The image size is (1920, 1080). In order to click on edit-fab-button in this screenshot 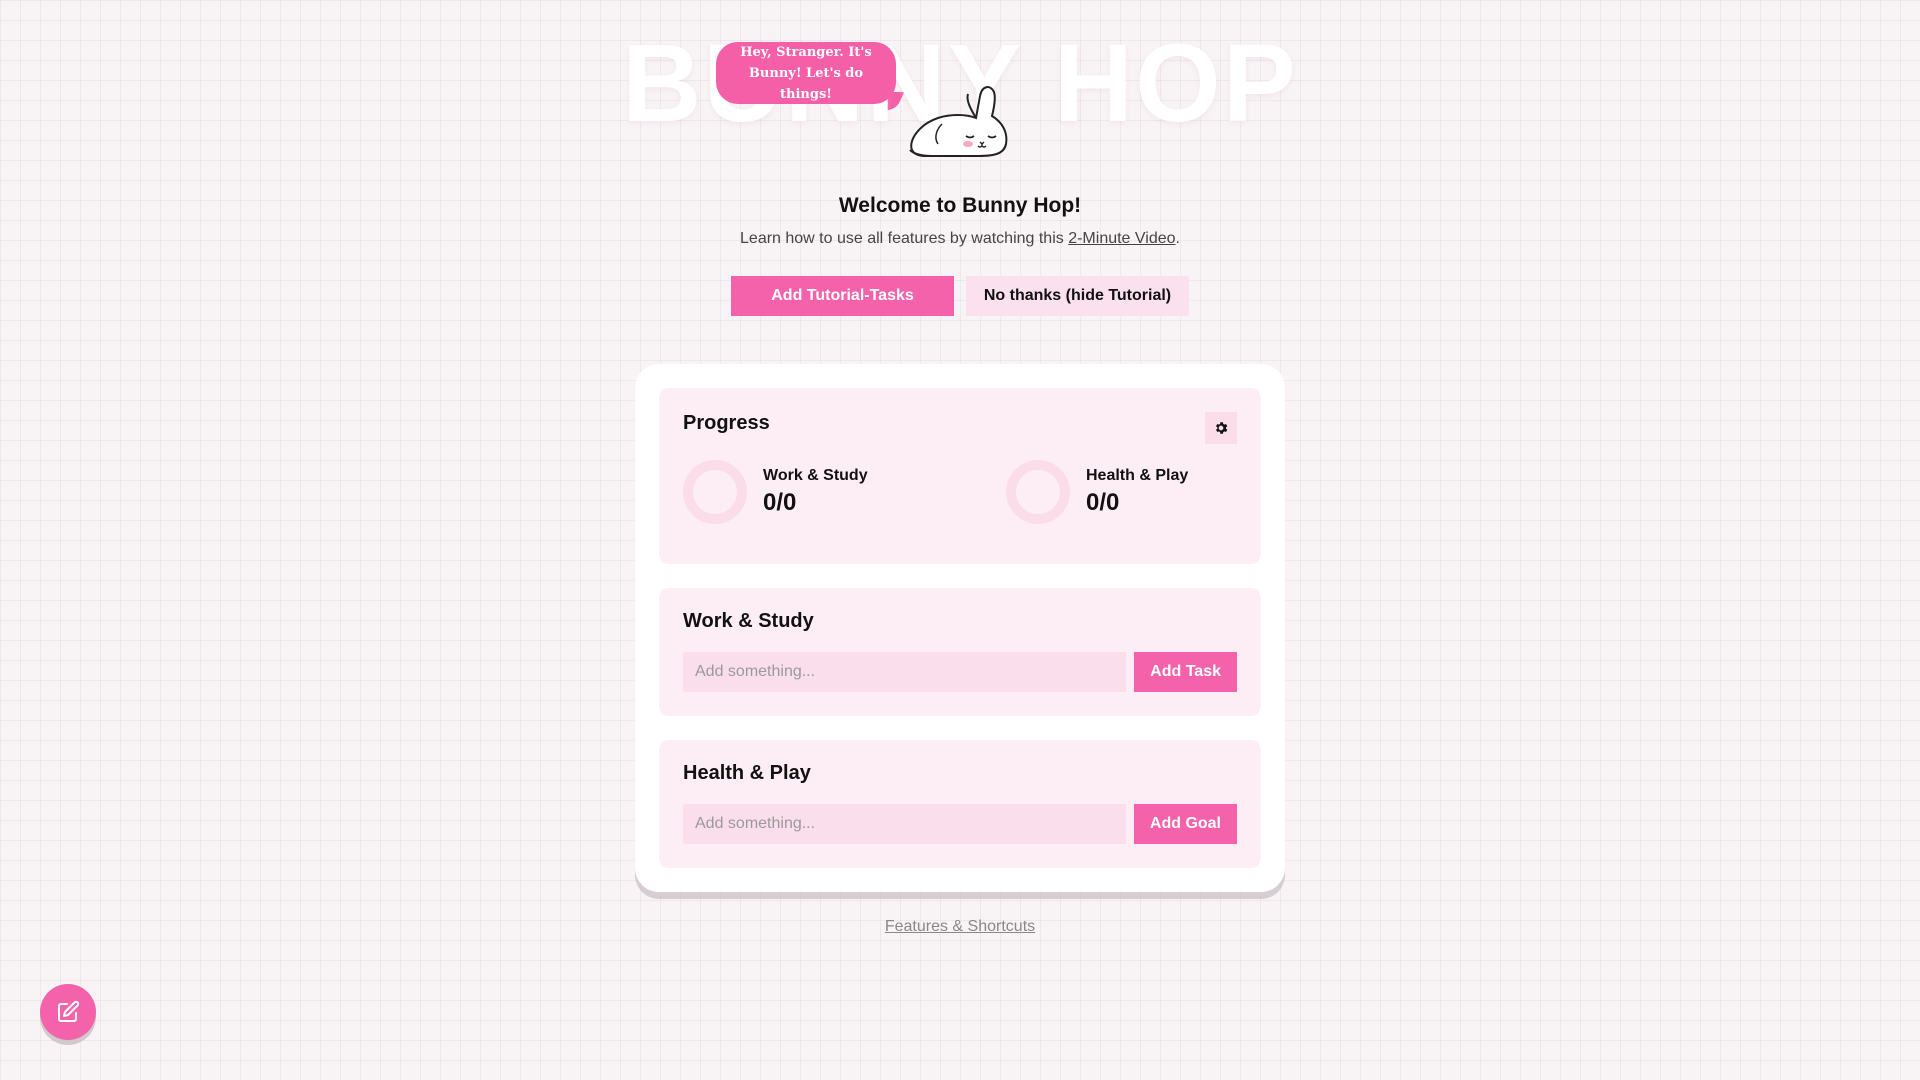, I will do `click(68, 1012)`.